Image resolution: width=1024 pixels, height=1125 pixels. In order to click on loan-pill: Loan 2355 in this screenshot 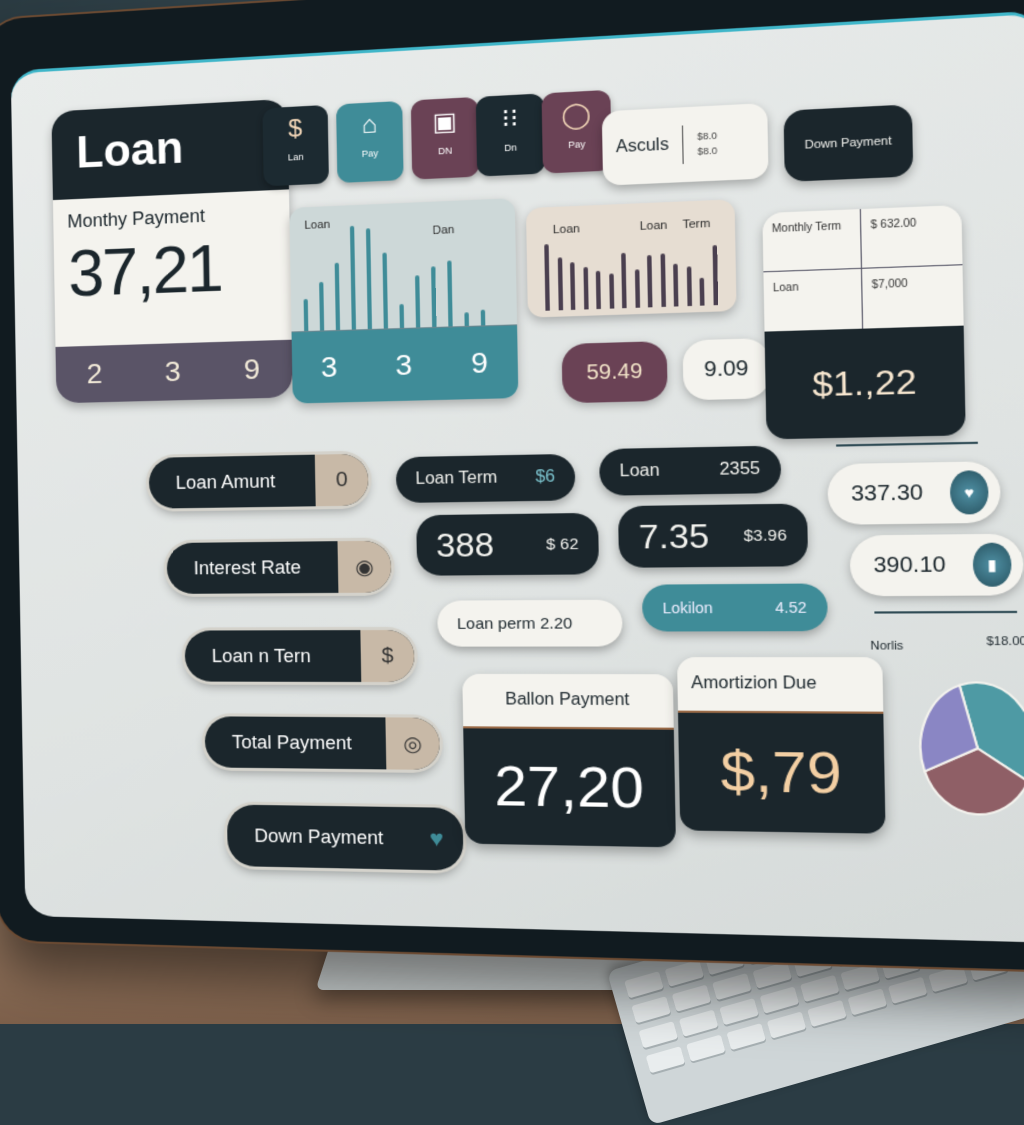, I will do `click(690, 470)`.